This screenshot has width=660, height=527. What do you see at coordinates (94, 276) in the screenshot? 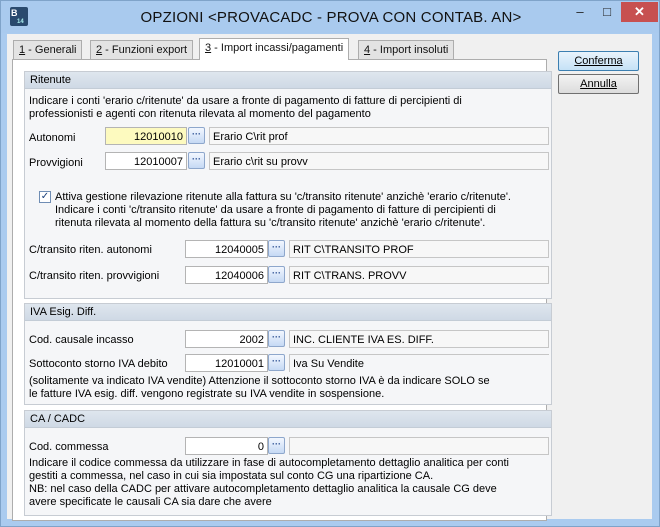
I see `transito-provvigioni-label: C/transito riten. provvigioni` at bounding box center [94, 276].